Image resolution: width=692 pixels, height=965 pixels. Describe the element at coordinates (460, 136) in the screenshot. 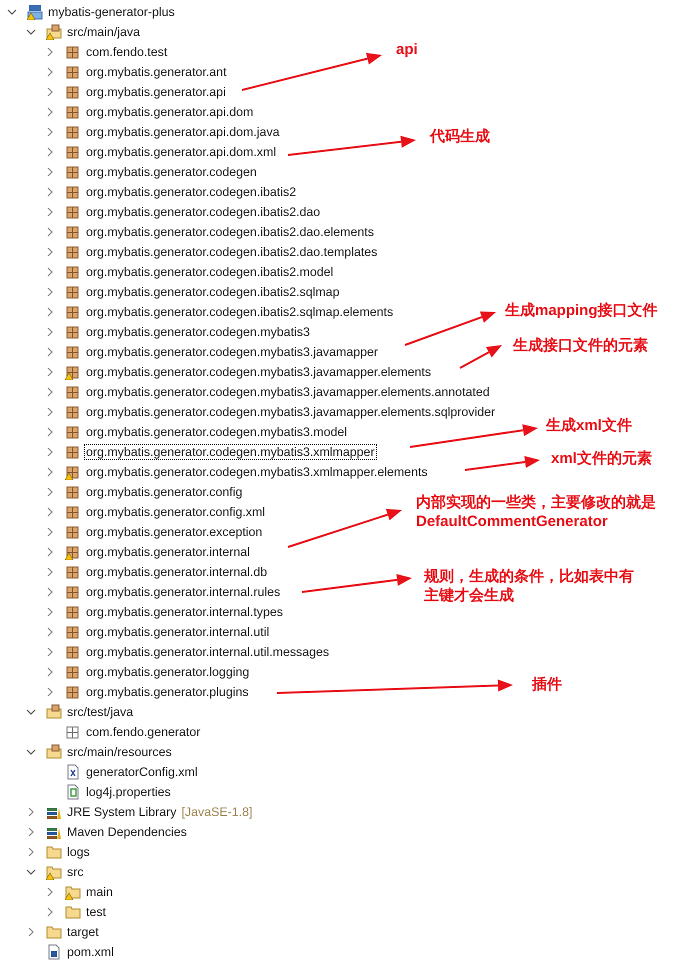

I see `annotation-text: 代码生成` at that location.